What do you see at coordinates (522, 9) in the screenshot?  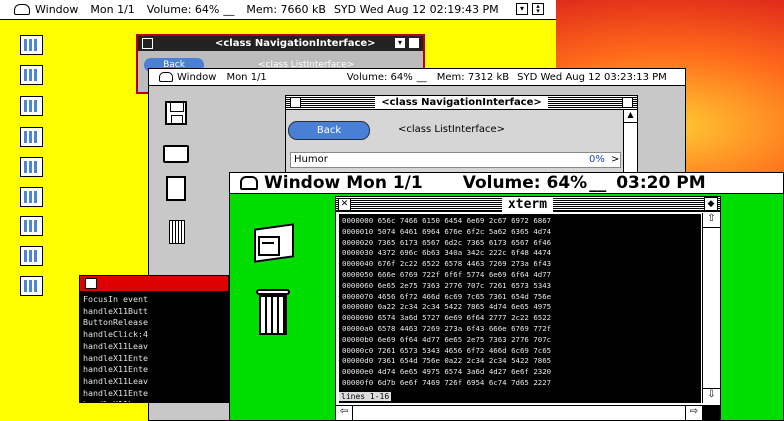 I see `dropdown-arrow-icon: ▾` at bounding box center [522, 9].